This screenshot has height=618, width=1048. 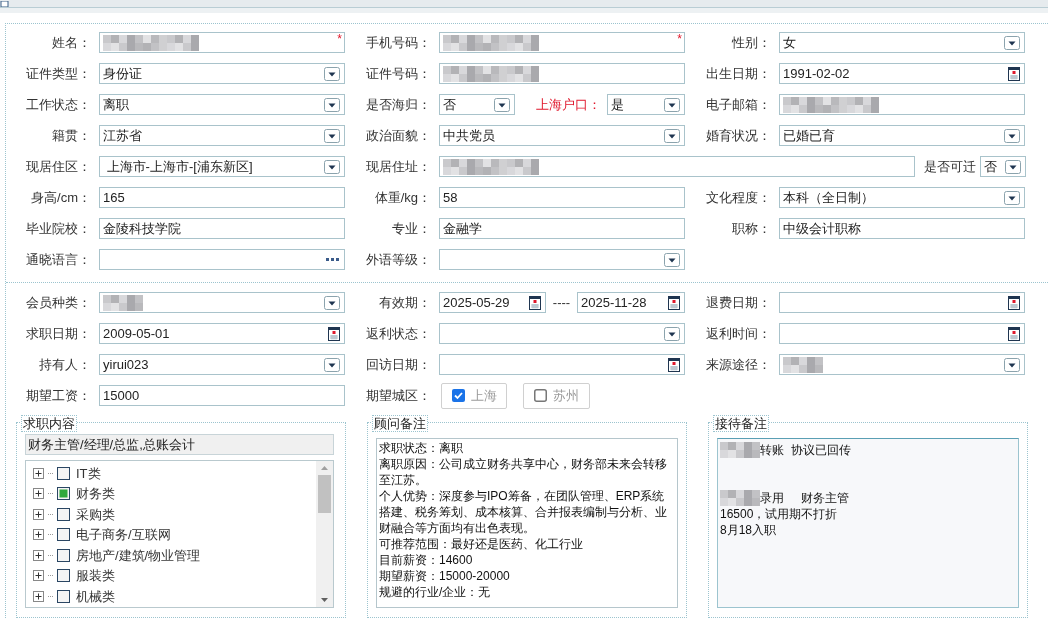 What do you see at coordinates (63, 494) in the screenshot?
I see `partial-checkbox-icon` at bounding box center [63, 494].